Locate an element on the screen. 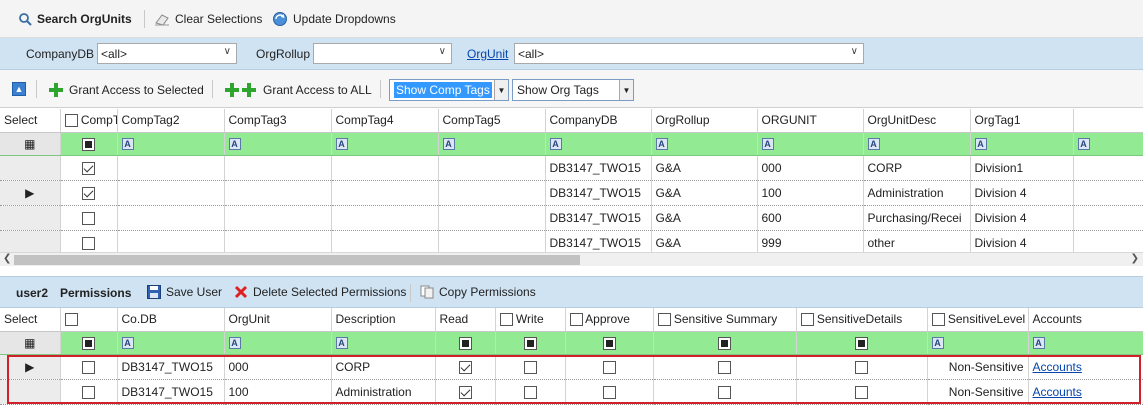 This screenshot has height=408, width=1143. filter-orgunit: A is located at coordinates (278, 343).